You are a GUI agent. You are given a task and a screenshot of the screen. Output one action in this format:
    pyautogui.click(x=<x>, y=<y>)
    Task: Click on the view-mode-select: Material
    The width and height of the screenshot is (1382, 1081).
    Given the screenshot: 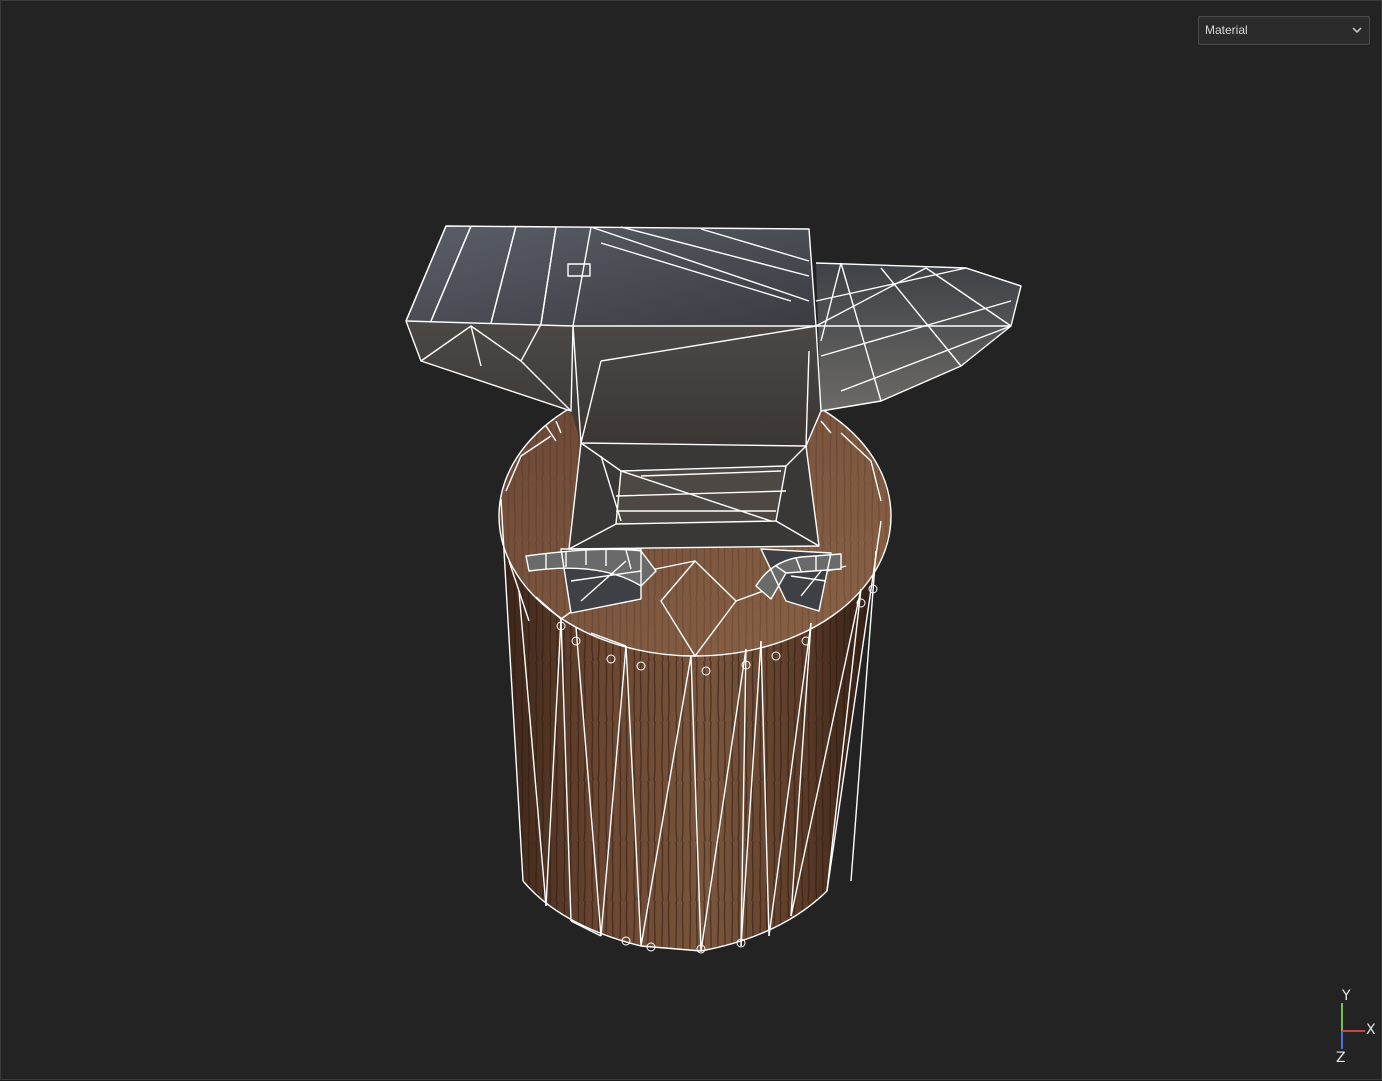 What is the action you would take?
    pyautogui.click(x=1284, y=30)
    